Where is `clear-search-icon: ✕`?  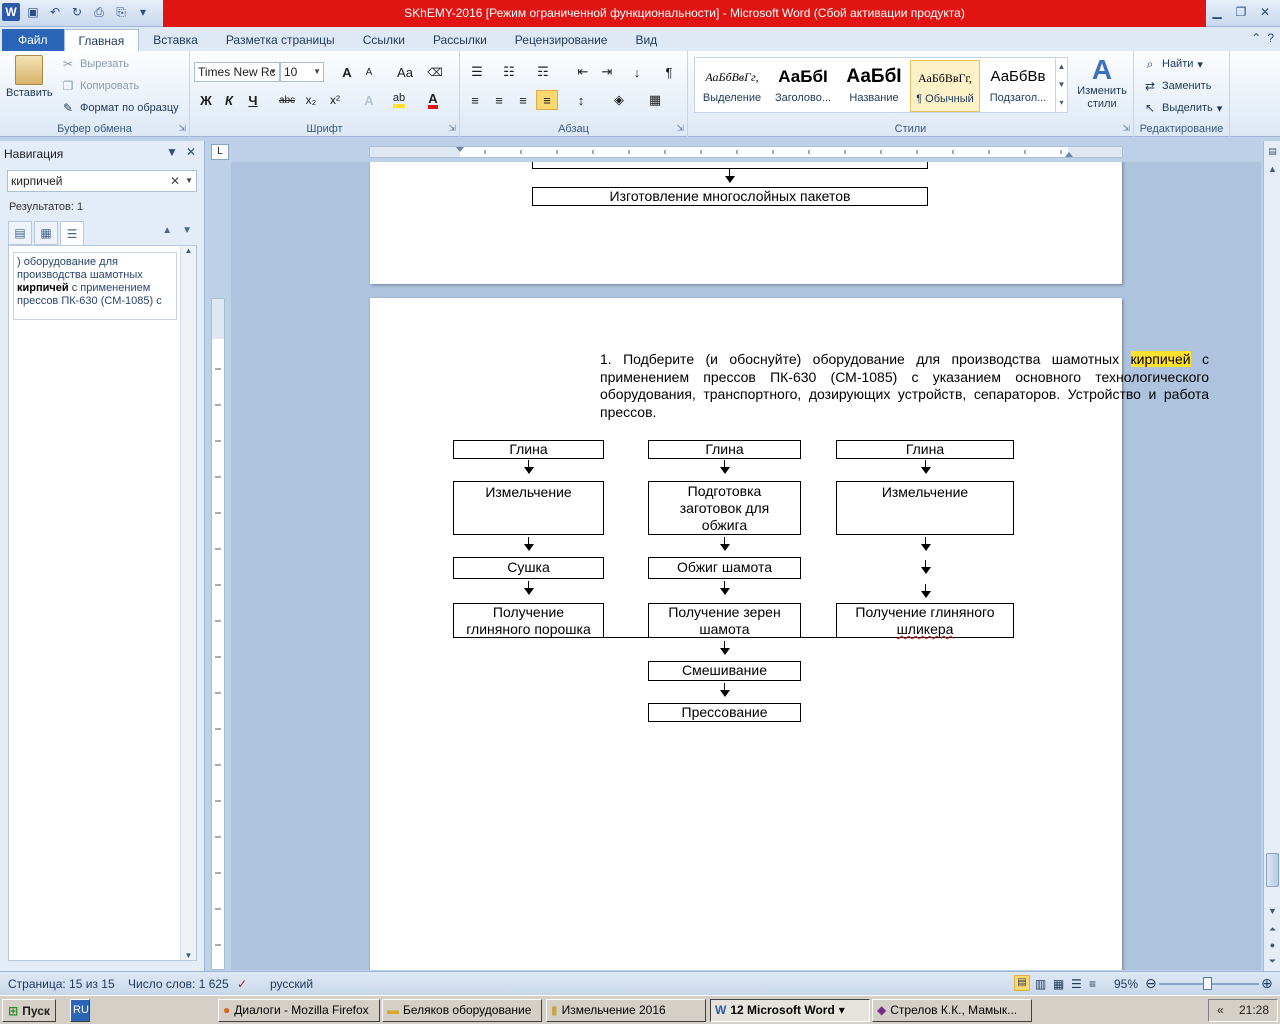 clear-search-icon: ✕ is located at coordinates (175, 181).